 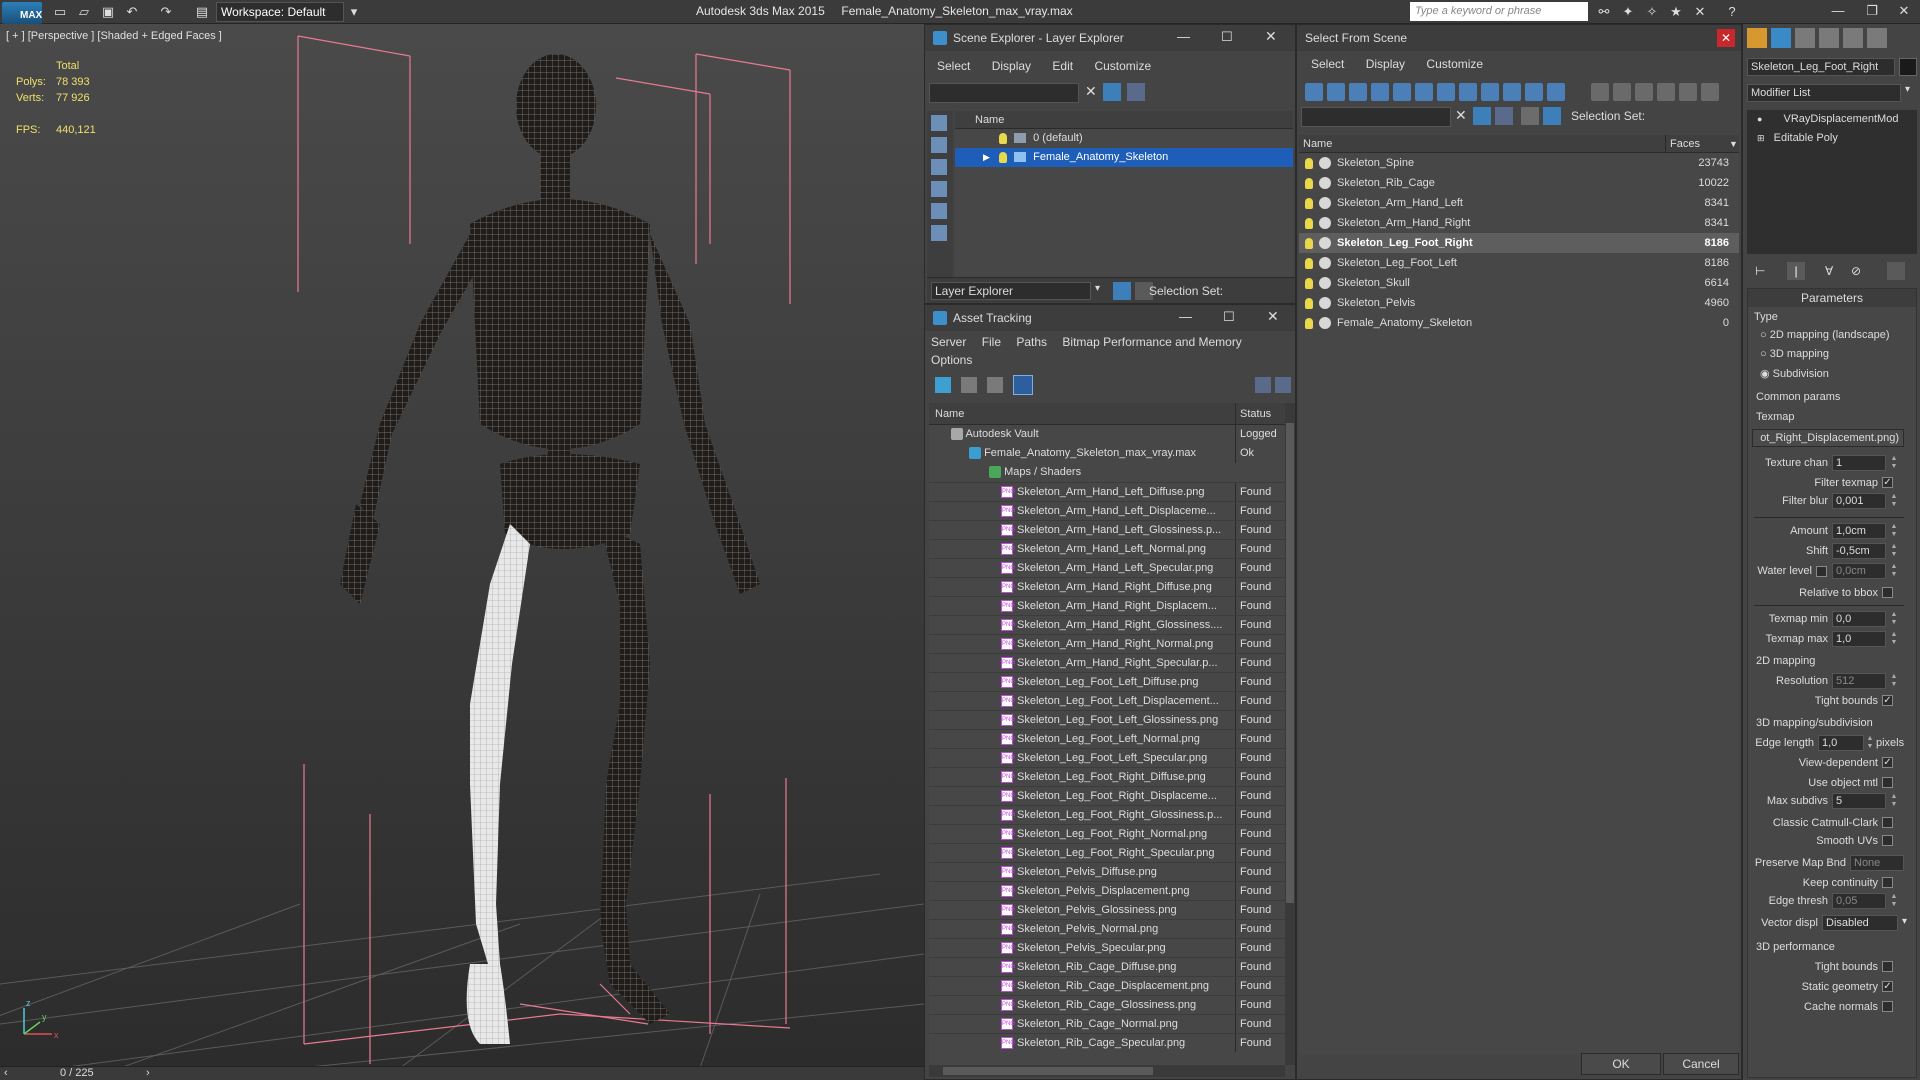 I want to click on help-icon: ?, so click(x=1732, y=12).